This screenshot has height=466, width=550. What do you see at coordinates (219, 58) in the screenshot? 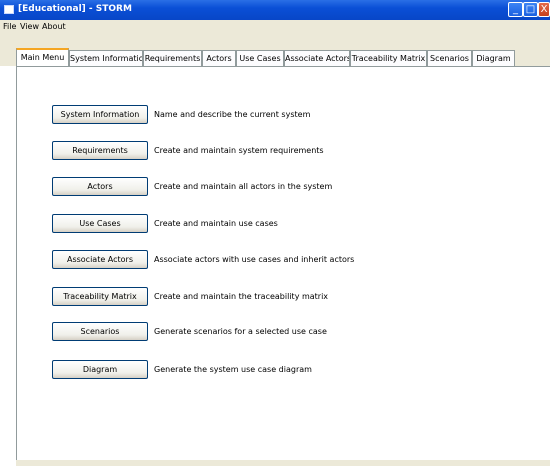
I see `tab-actors: Actors` at bounding box center [219, 58].